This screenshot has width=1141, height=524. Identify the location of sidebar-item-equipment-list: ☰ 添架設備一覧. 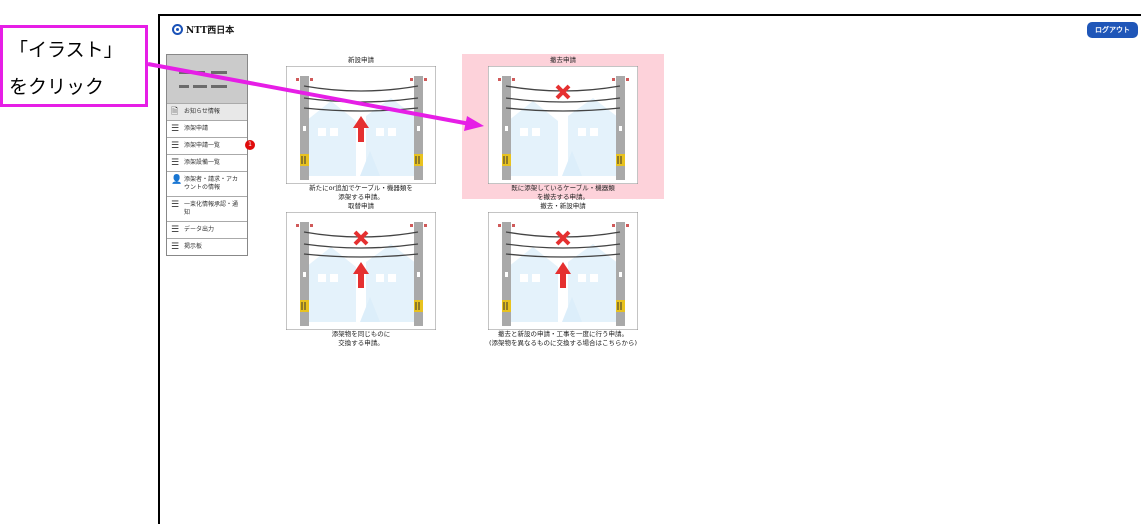
(207, 162).